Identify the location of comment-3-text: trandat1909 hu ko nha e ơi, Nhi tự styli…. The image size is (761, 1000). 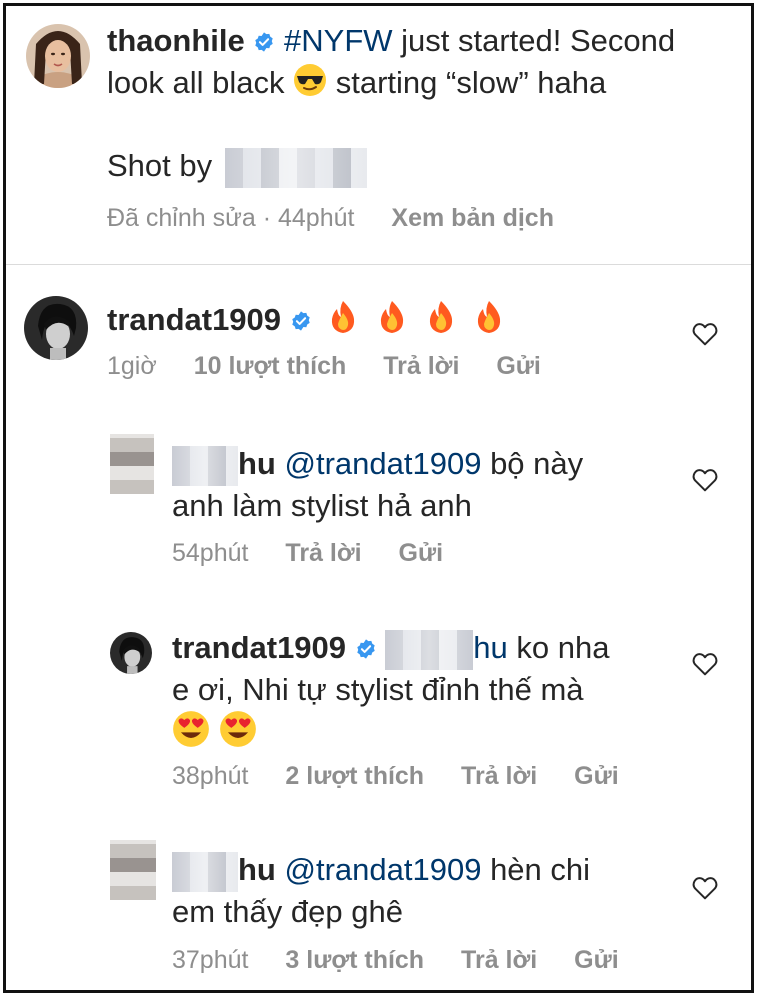
(432, 693).